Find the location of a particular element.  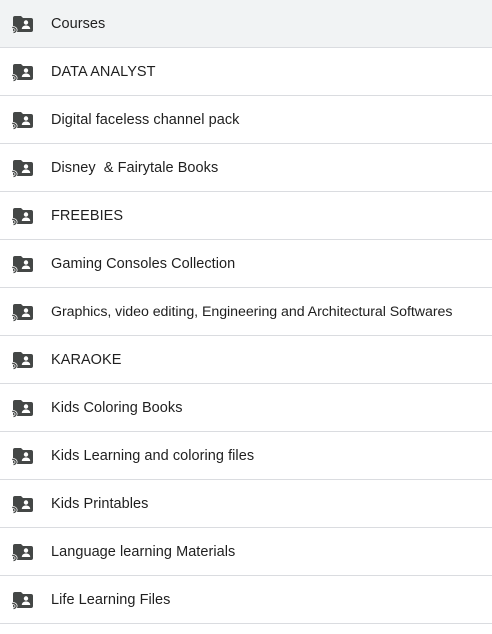

folder-name: Courses is located at coordinates (78, 23).